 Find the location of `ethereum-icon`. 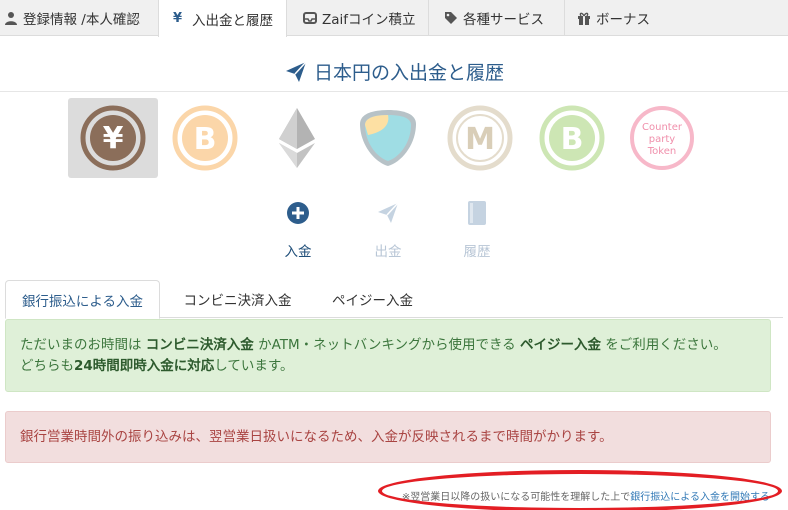

ethereum-icon is located at coordinates (297, 138).